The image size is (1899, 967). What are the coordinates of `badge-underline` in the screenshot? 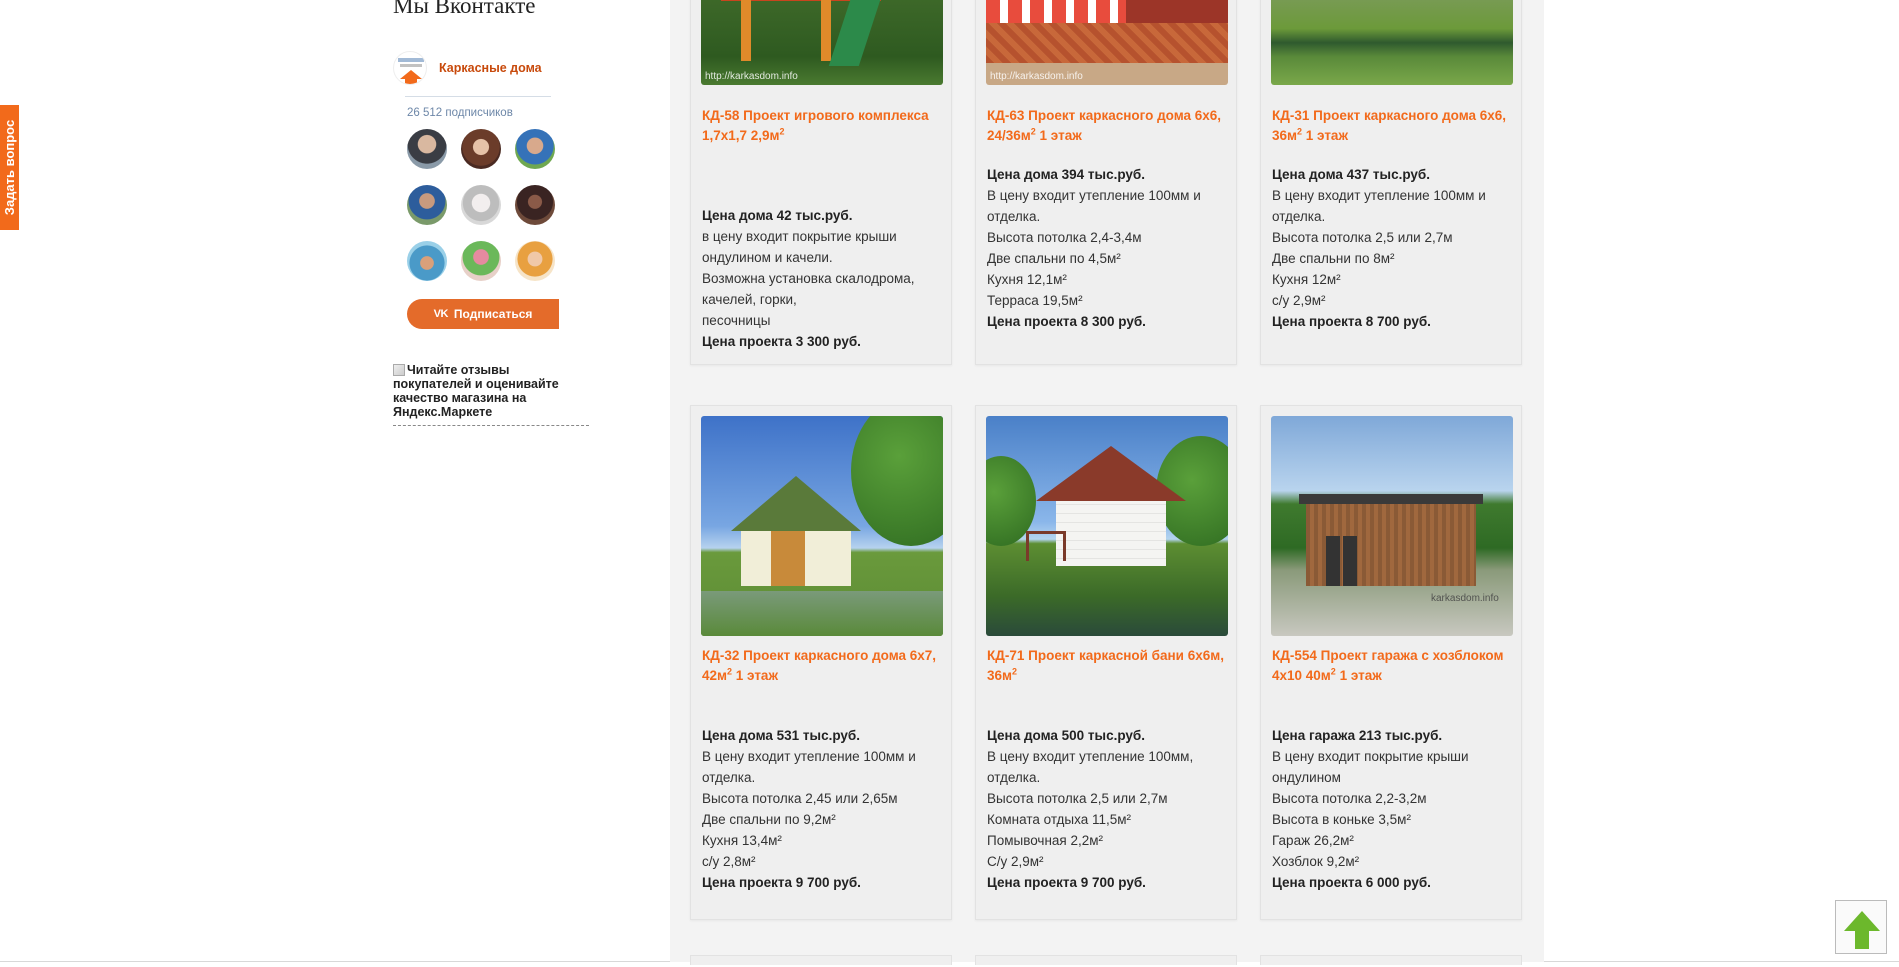 It's located at (491, 425).